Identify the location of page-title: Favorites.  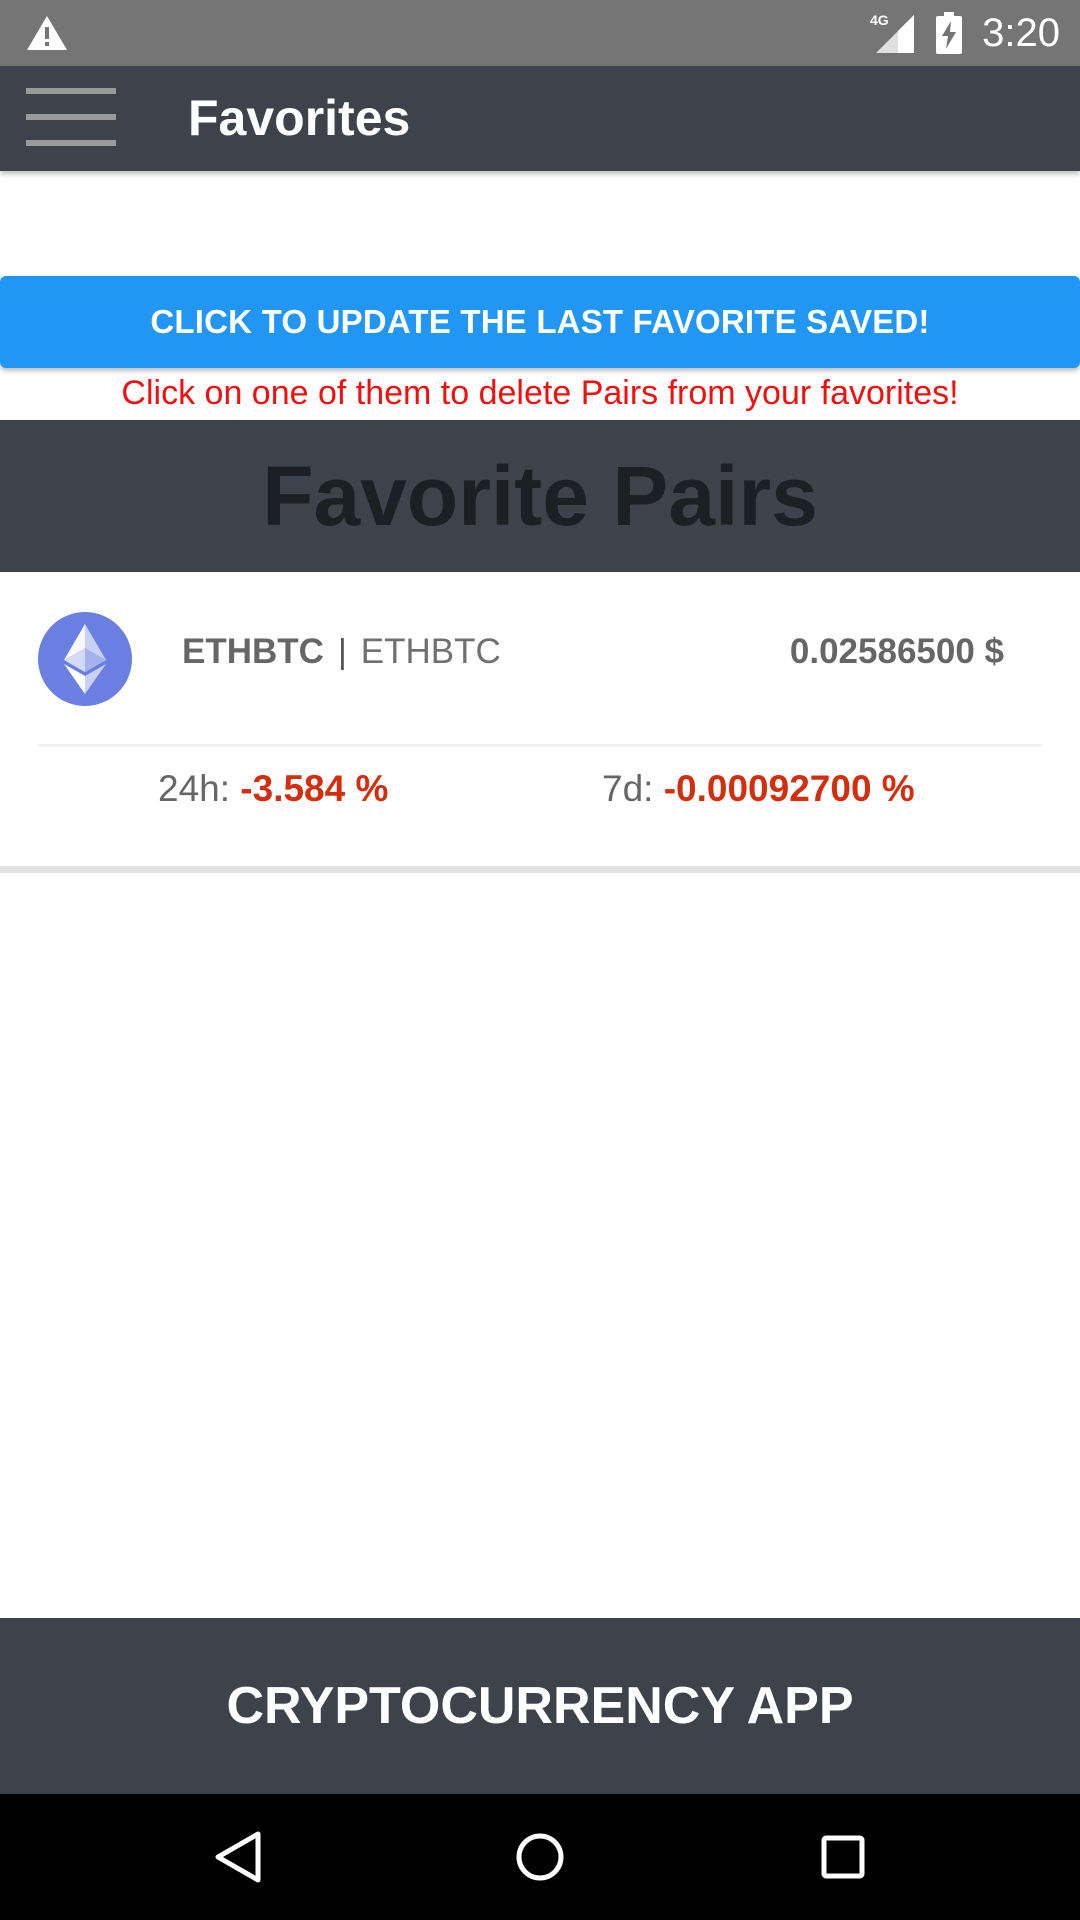
(299, 118).